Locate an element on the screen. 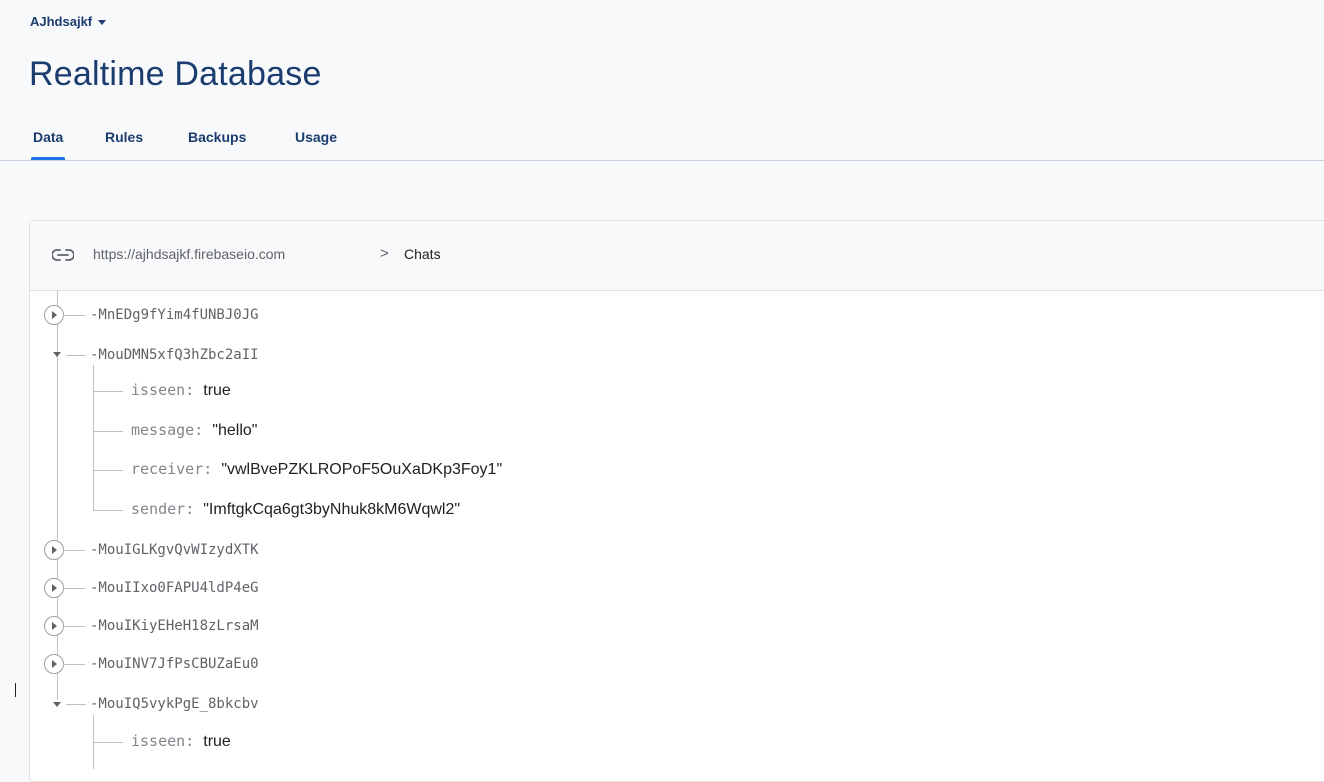 This screenshot has height=782, width=1324. node-key: -MnEDg9fYim4fUNBJ0JG is located at coordinates (174, 315).